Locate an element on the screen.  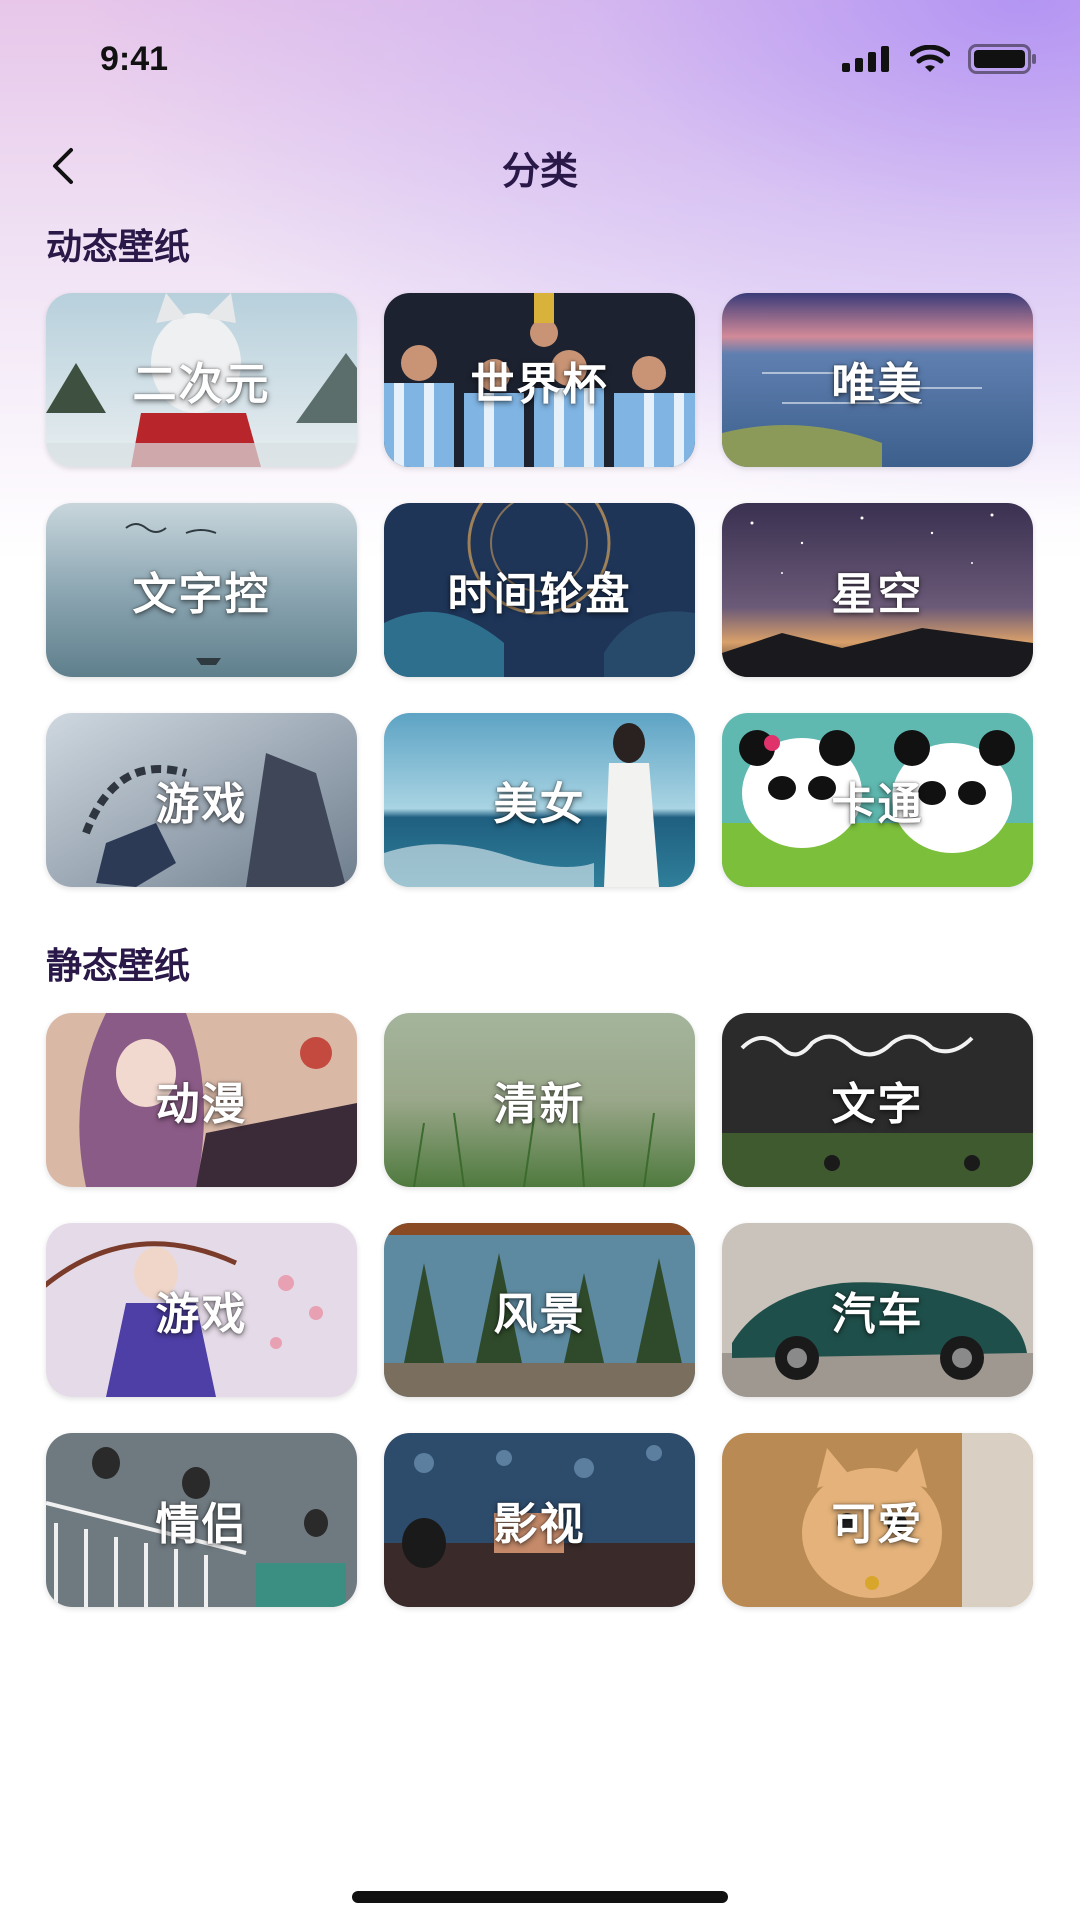
category-tile-cartoon: 卡通 is located at coordinates (877, 800).